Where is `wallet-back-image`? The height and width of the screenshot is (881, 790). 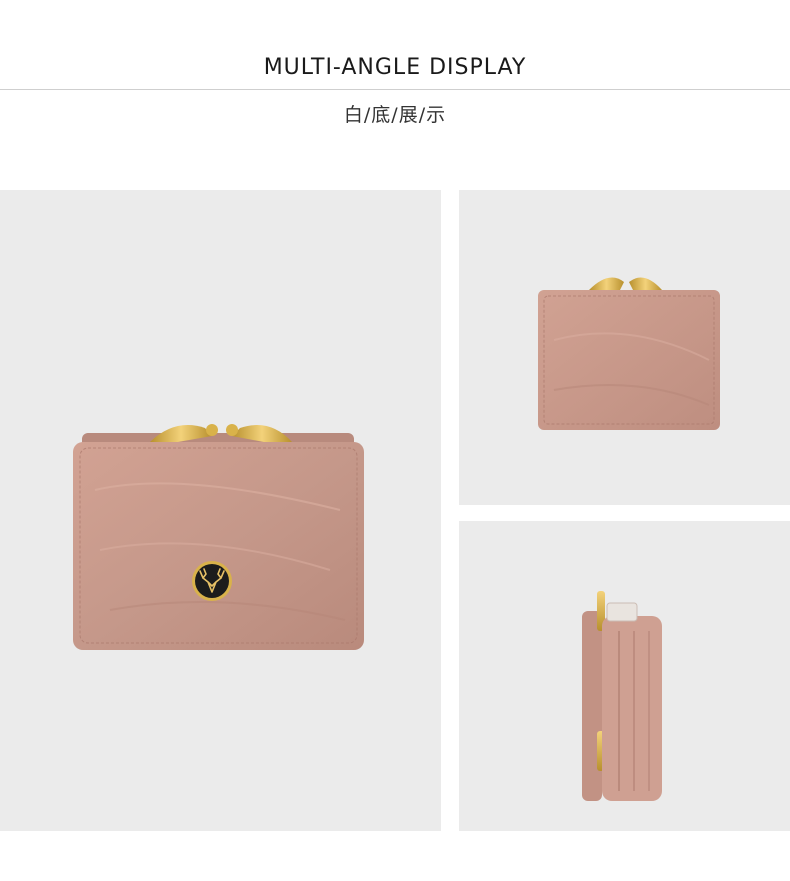
wallet-back-image is located at coordinates (629, 353).